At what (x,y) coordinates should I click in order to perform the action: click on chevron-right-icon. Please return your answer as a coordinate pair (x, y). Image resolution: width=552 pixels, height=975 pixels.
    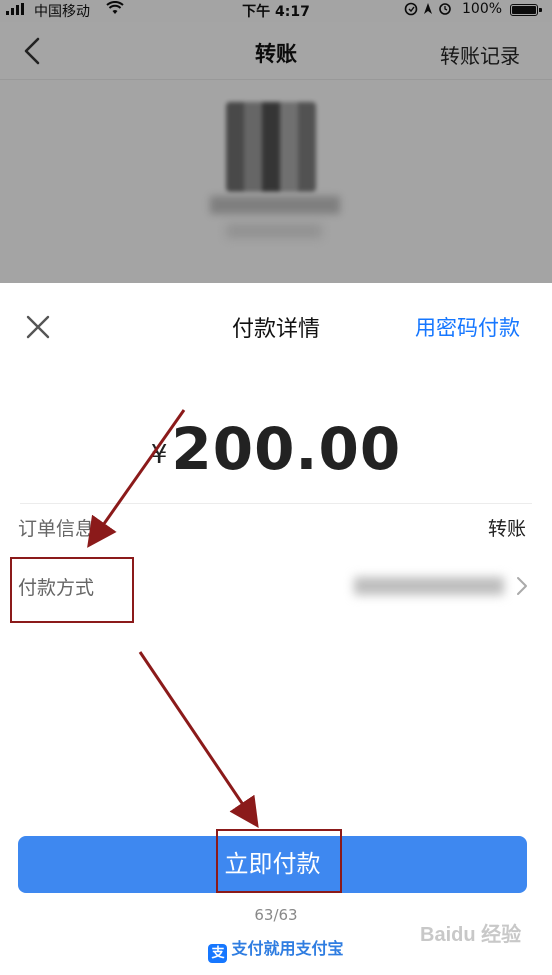
    Looking at the image, I should click on (522, 586).